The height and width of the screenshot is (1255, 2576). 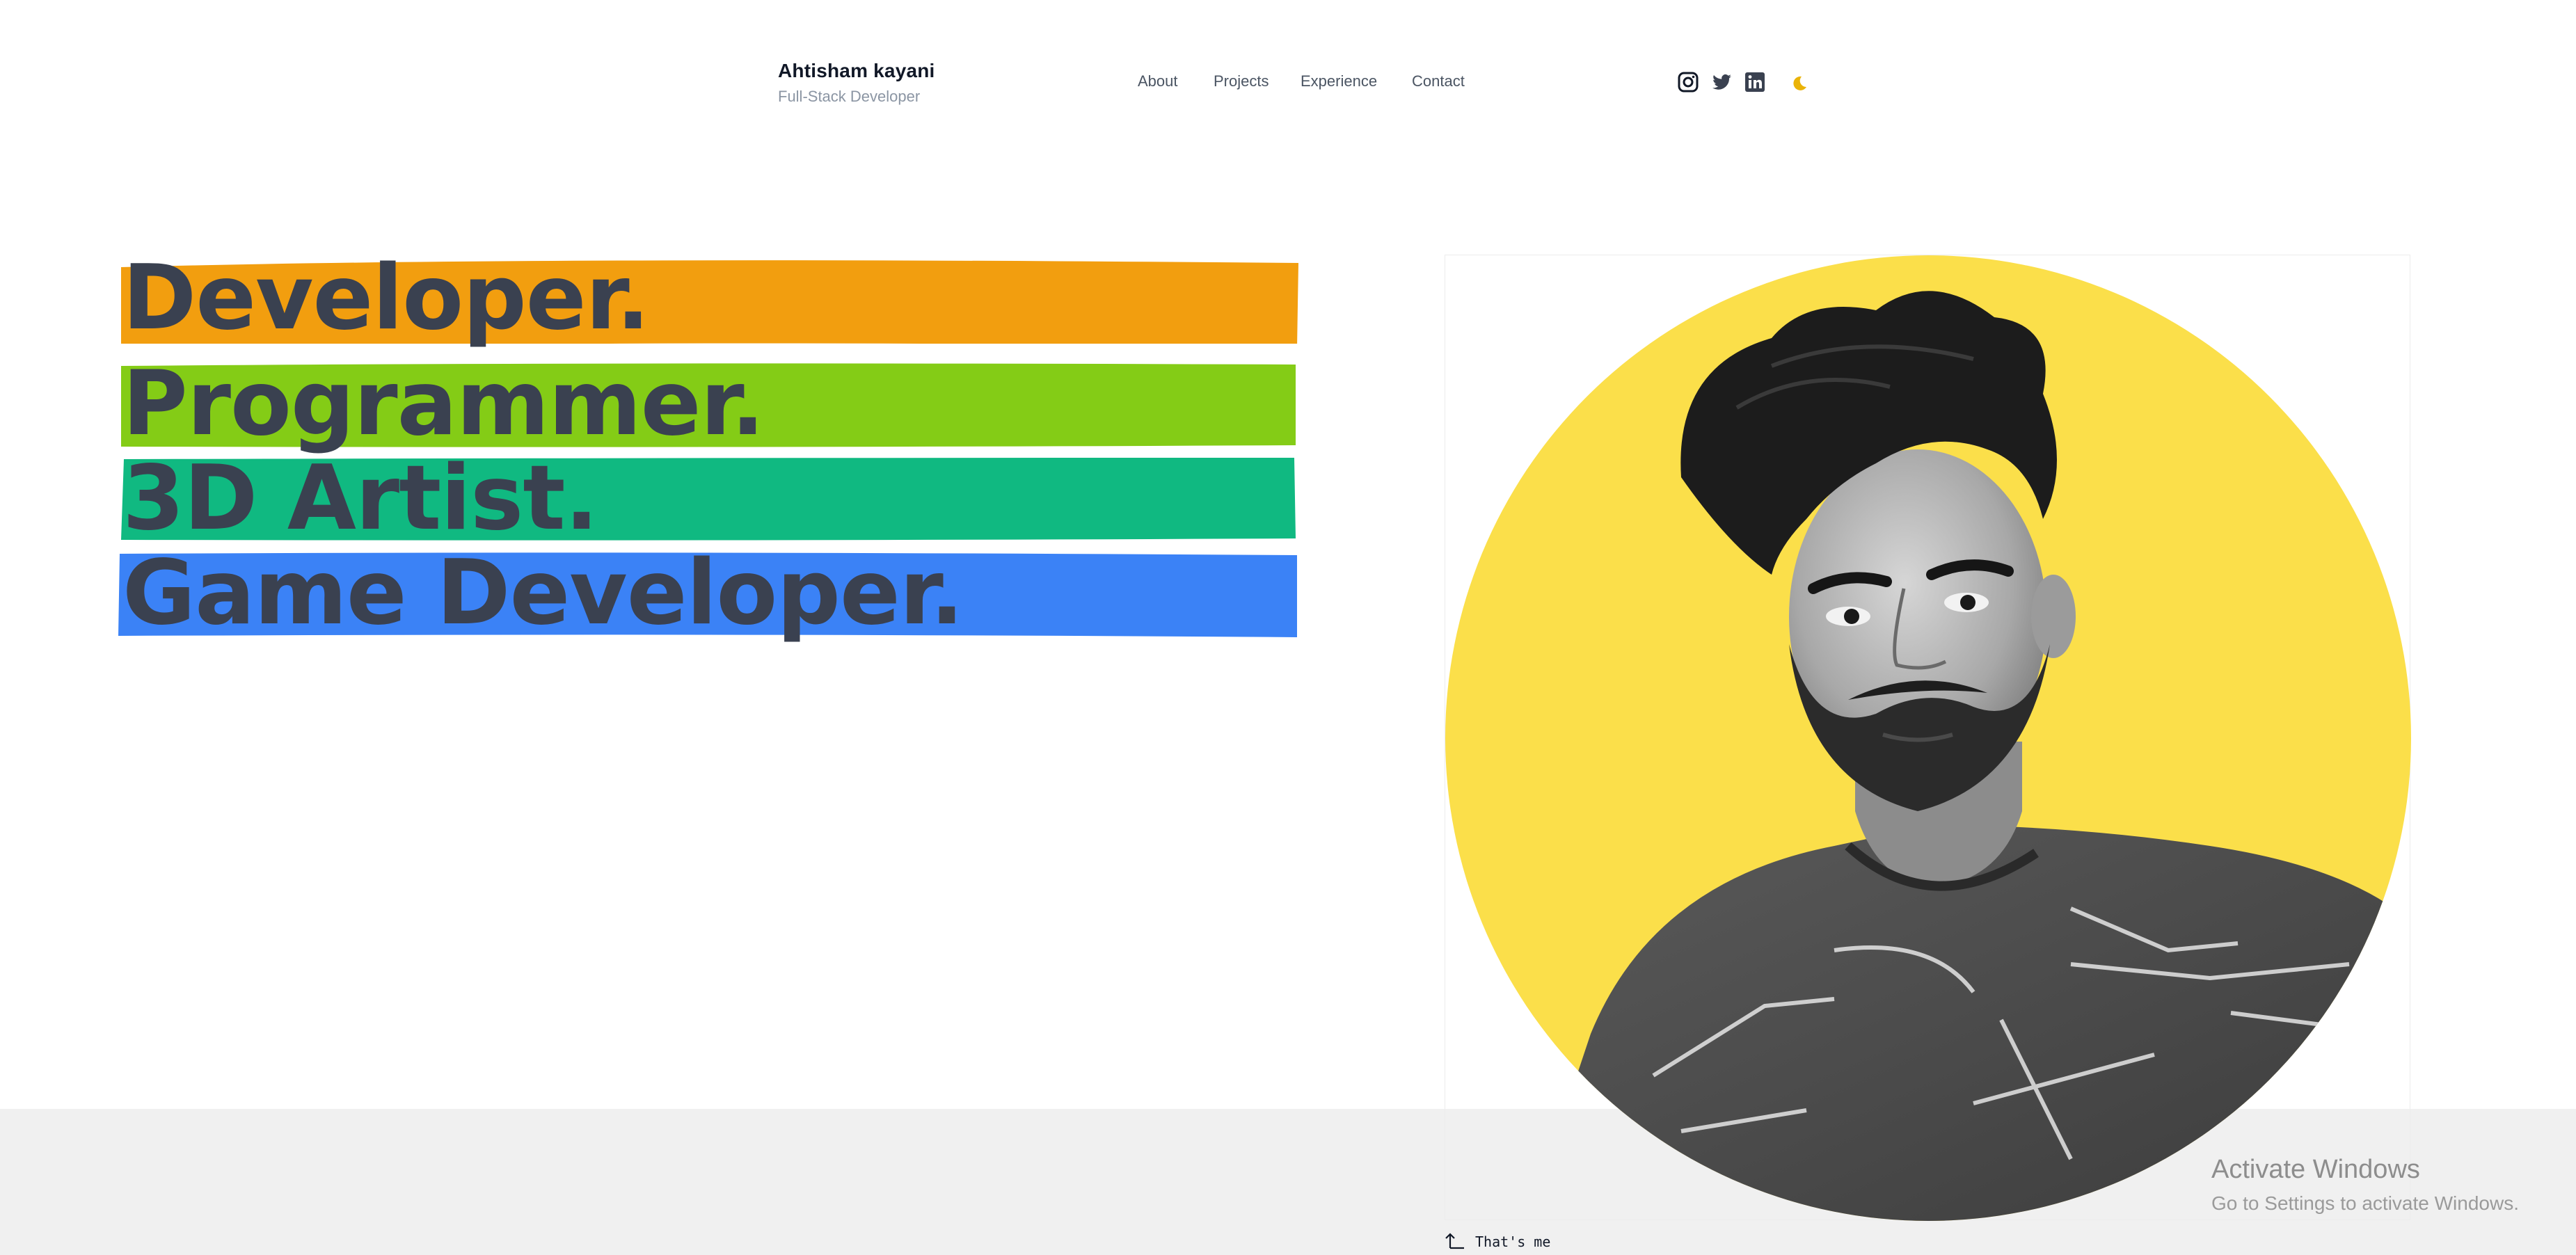 I want to click on hero-heading-programmer: Programmer., so click(x=708, y=404).